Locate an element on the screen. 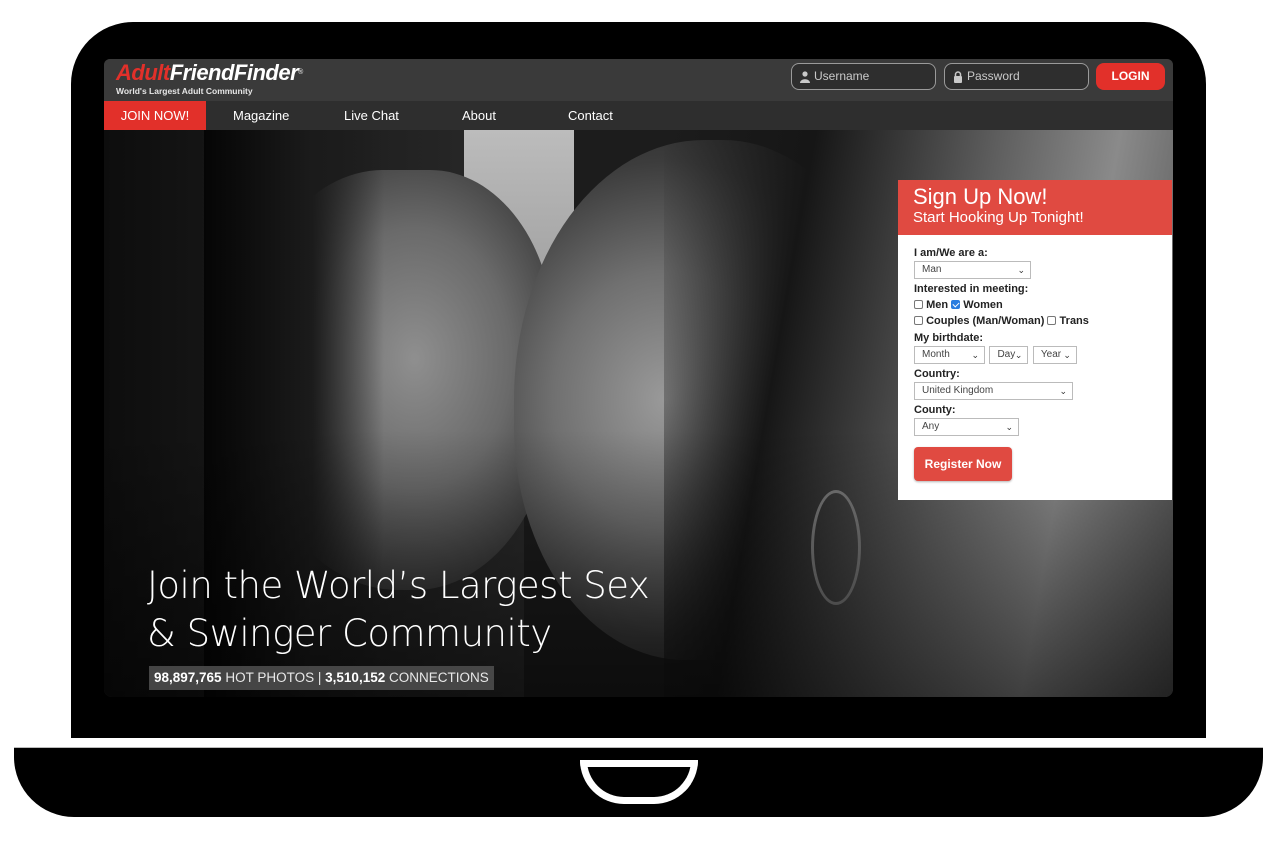 This screenshot has height=846, width=1280. year-select-value: Year is located at coordinates (1051, 354).